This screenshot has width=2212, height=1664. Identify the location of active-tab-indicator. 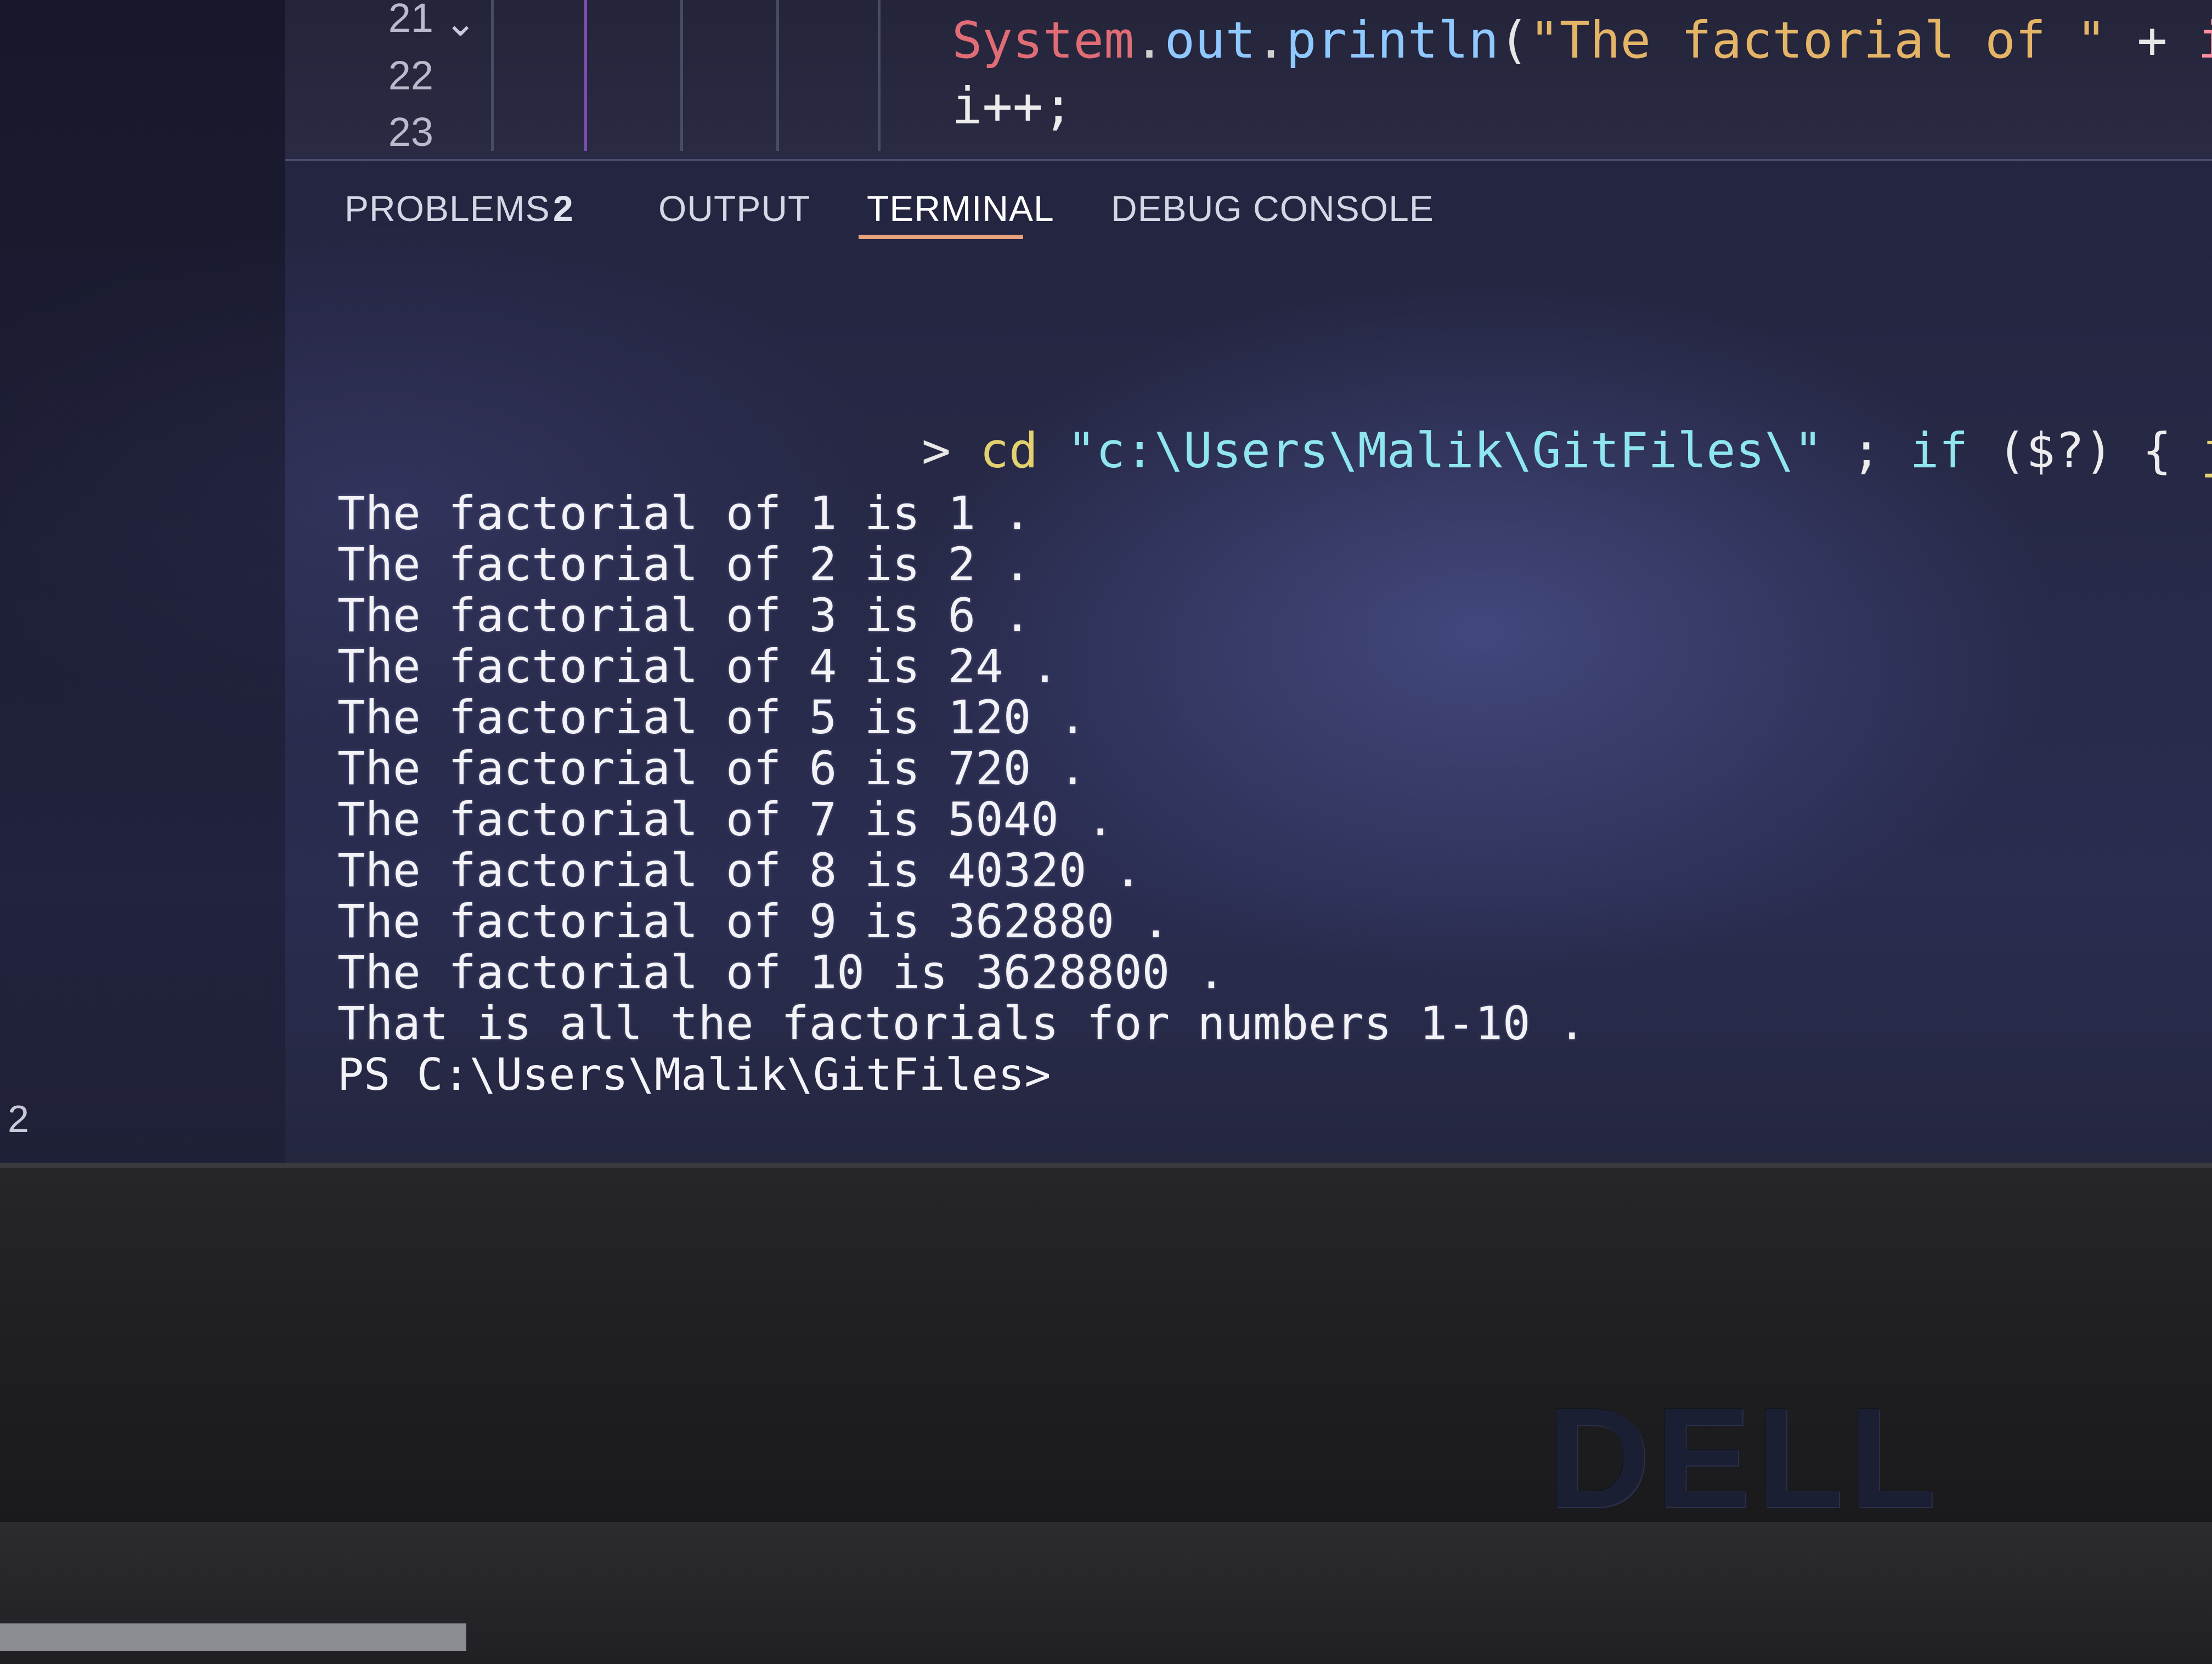
(941, 237).